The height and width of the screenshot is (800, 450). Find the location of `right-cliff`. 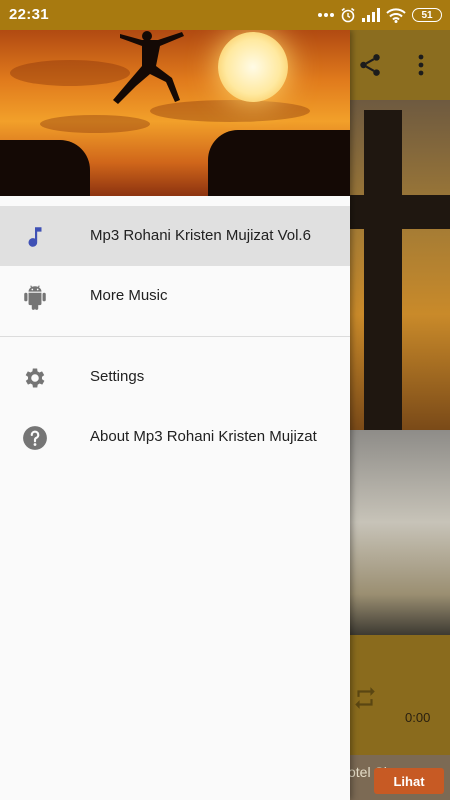

right-cliff is located at coordinates (279, 163).